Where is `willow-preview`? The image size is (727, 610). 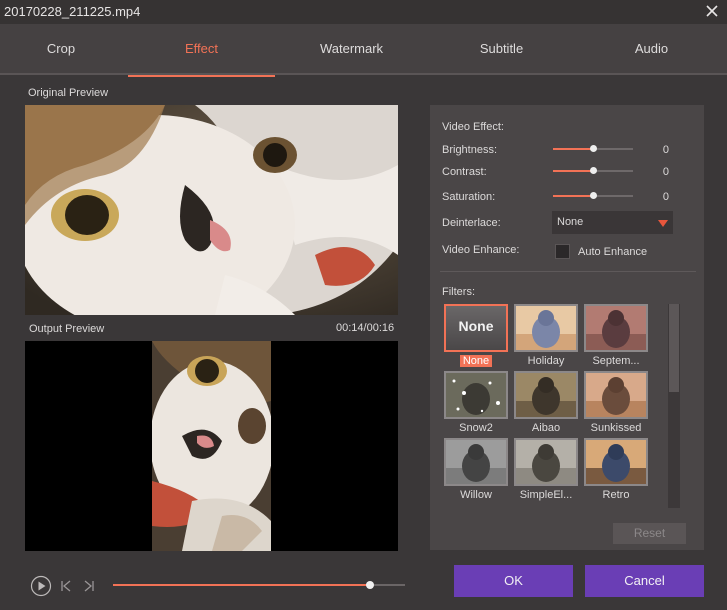 willow-preview is located at coordinates (476, 462).